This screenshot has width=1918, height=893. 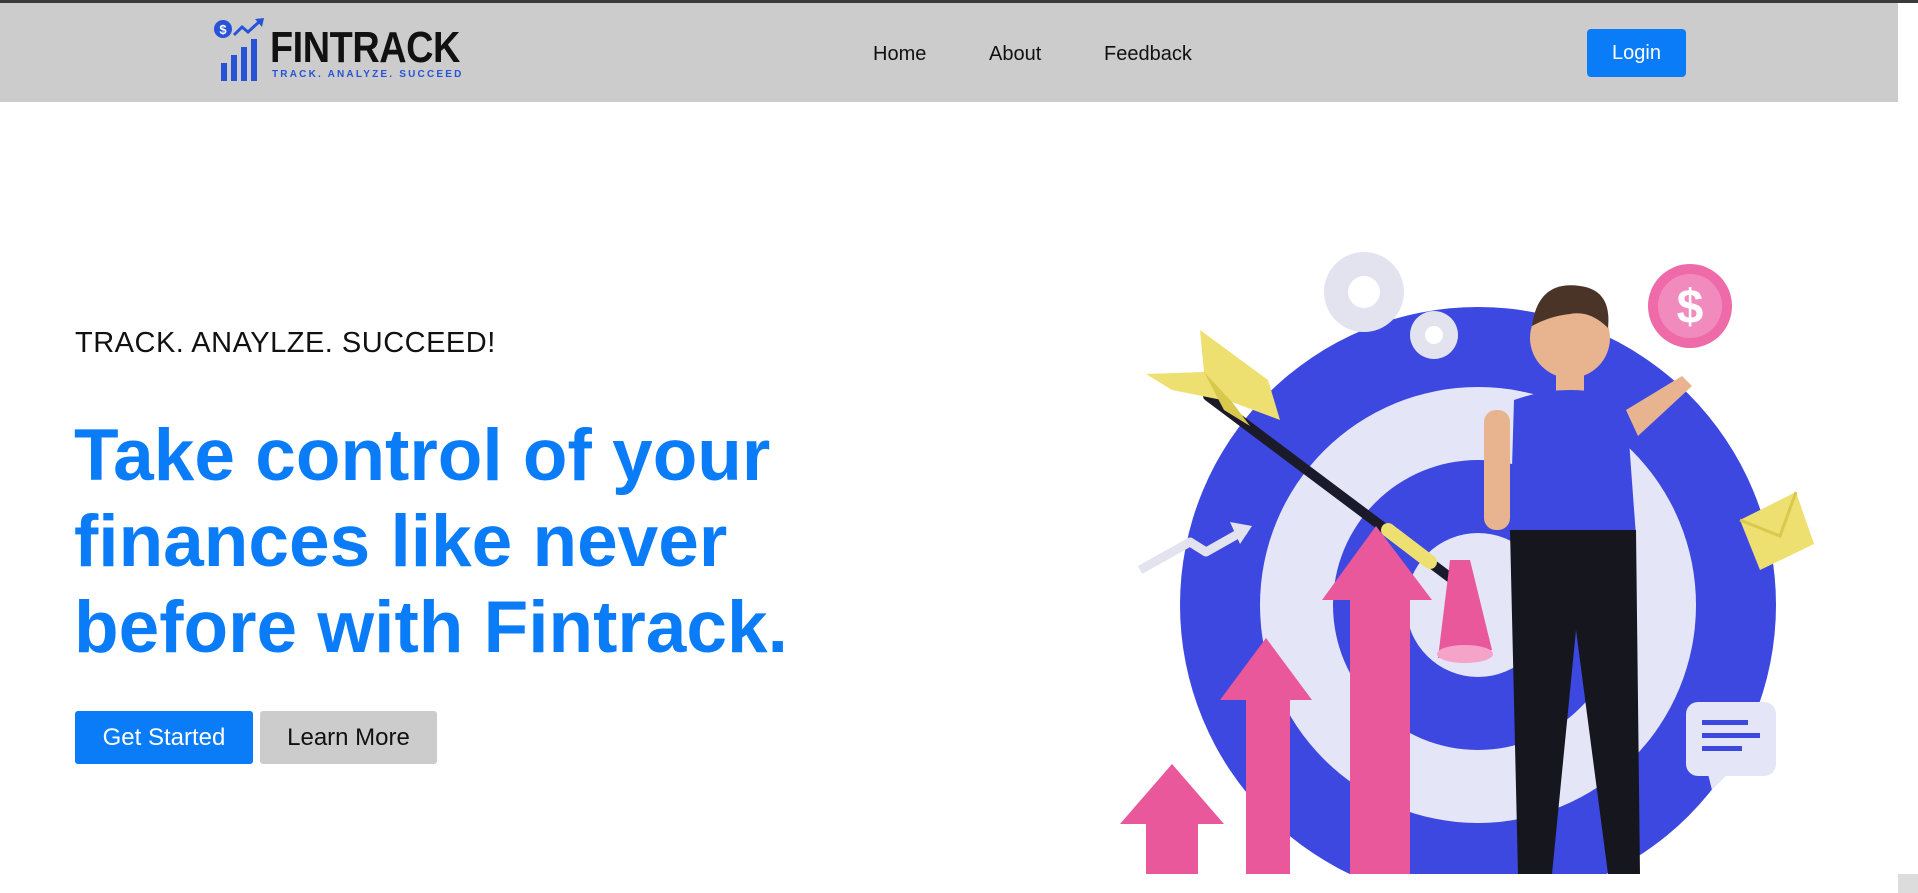 What do you see at coordinates (368, 74) in the screenshot?
I see `logo-tagline: TRACK. ANALYZE. SUCCEED` at bounding box center [368, 74].